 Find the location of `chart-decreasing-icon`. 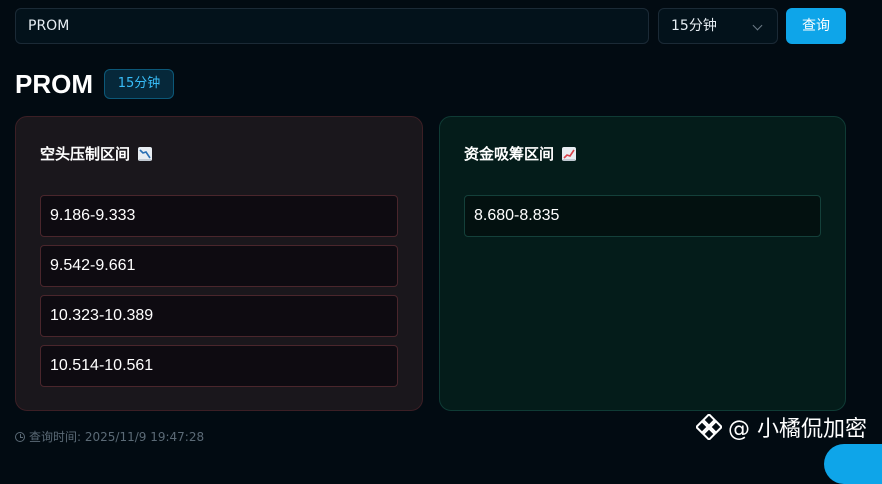

chart-decreasing-icon is located at coordinates (145, 153).